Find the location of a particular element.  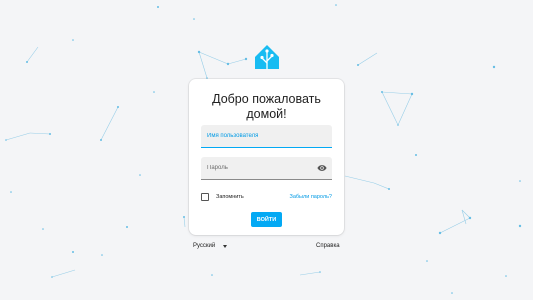

language-label: Русский is located at coordinates (204, 246).